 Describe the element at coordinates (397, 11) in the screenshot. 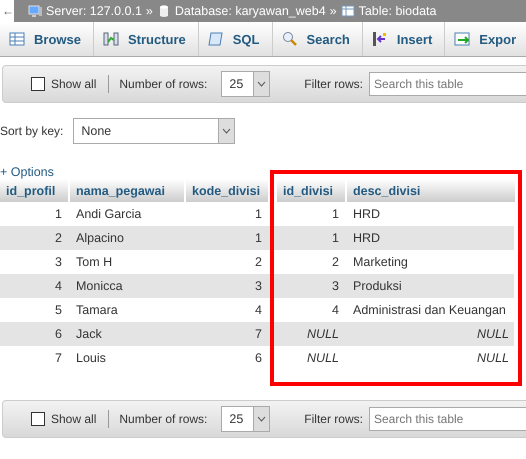

I see `breadcrumb-link: Table: biodata` at that location.